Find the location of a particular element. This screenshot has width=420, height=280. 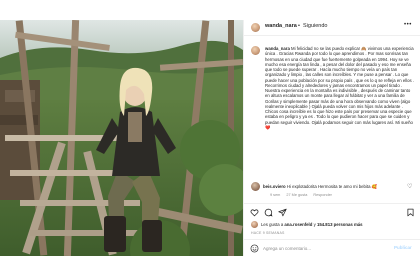

liker-avatar is located at coordinates (254, 224).